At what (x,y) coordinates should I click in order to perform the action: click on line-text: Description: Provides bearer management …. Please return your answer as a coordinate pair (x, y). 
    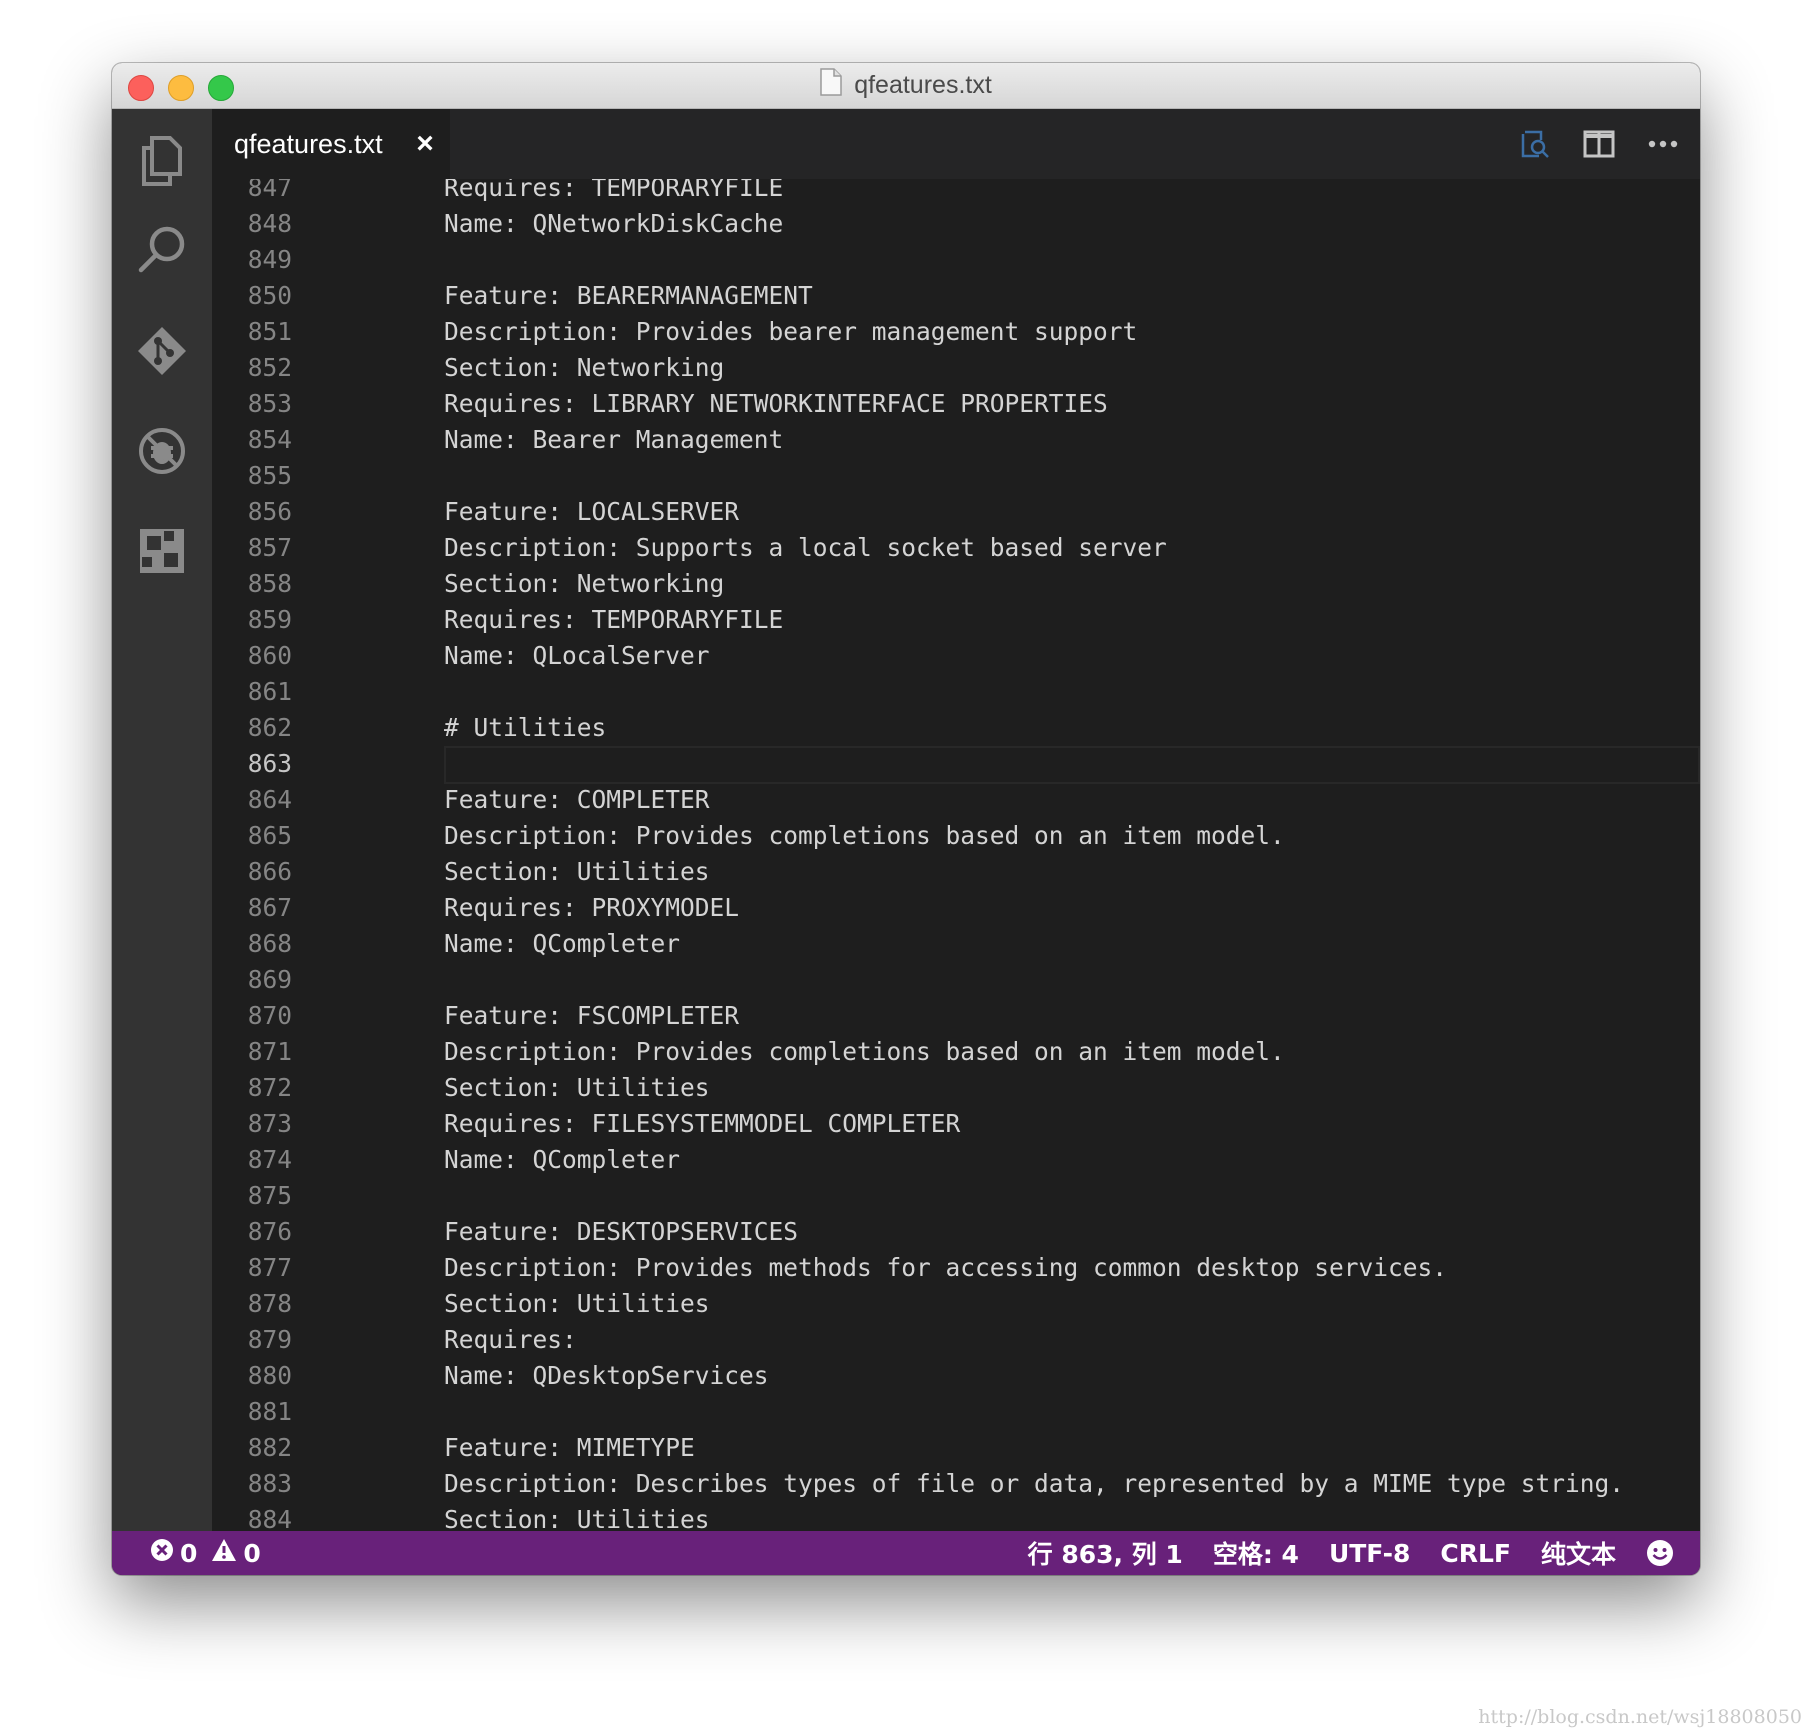
    Looking at the image, I should click on (791, 331).